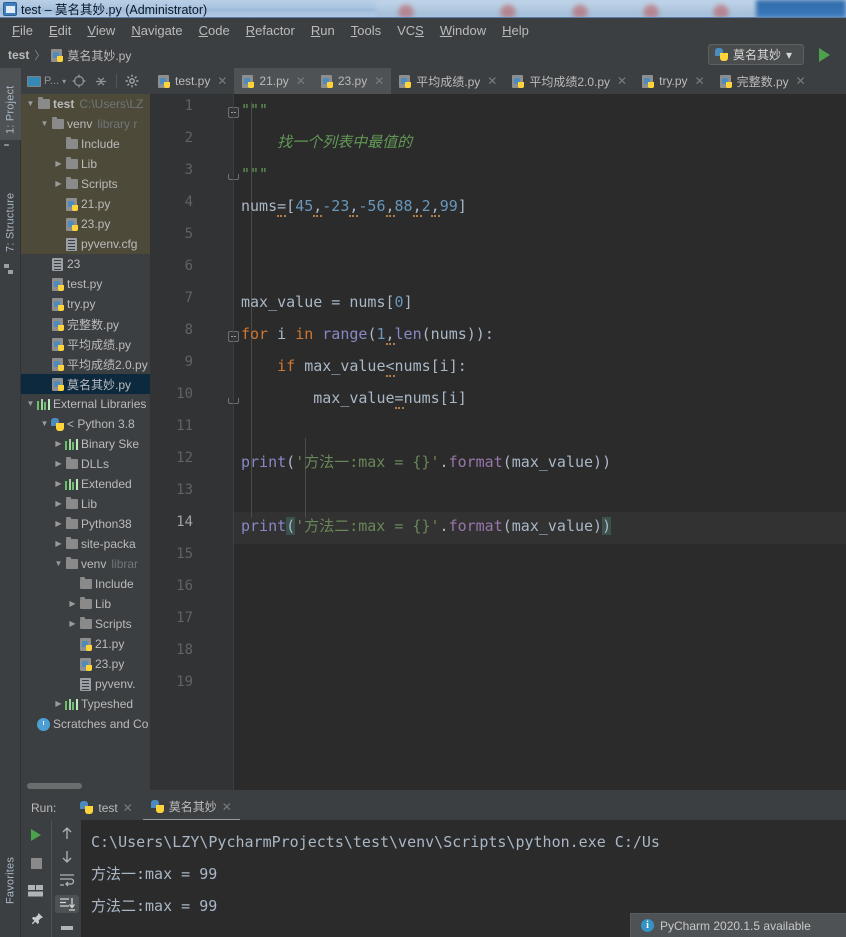  What do you see at coordinates (85, 324) in the screenshot?
I see `tree-node-py: 完整数.py` at bounding box center [85, 324].